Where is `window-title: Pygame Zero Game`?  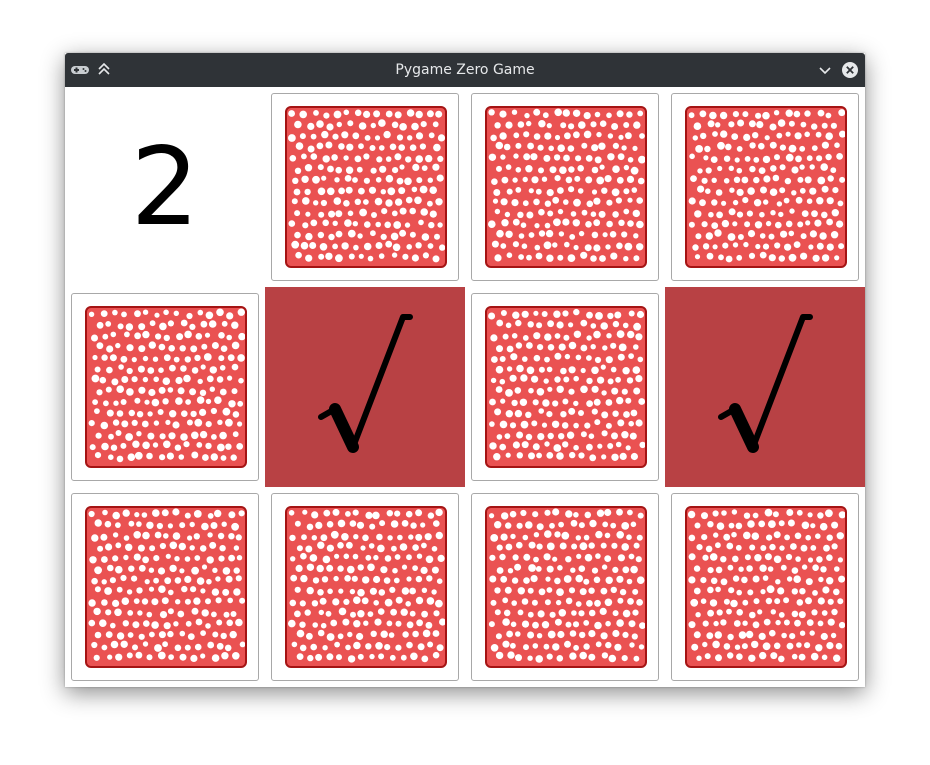 window-title: Pygame Zero Game is located at coordinates (465, 70).